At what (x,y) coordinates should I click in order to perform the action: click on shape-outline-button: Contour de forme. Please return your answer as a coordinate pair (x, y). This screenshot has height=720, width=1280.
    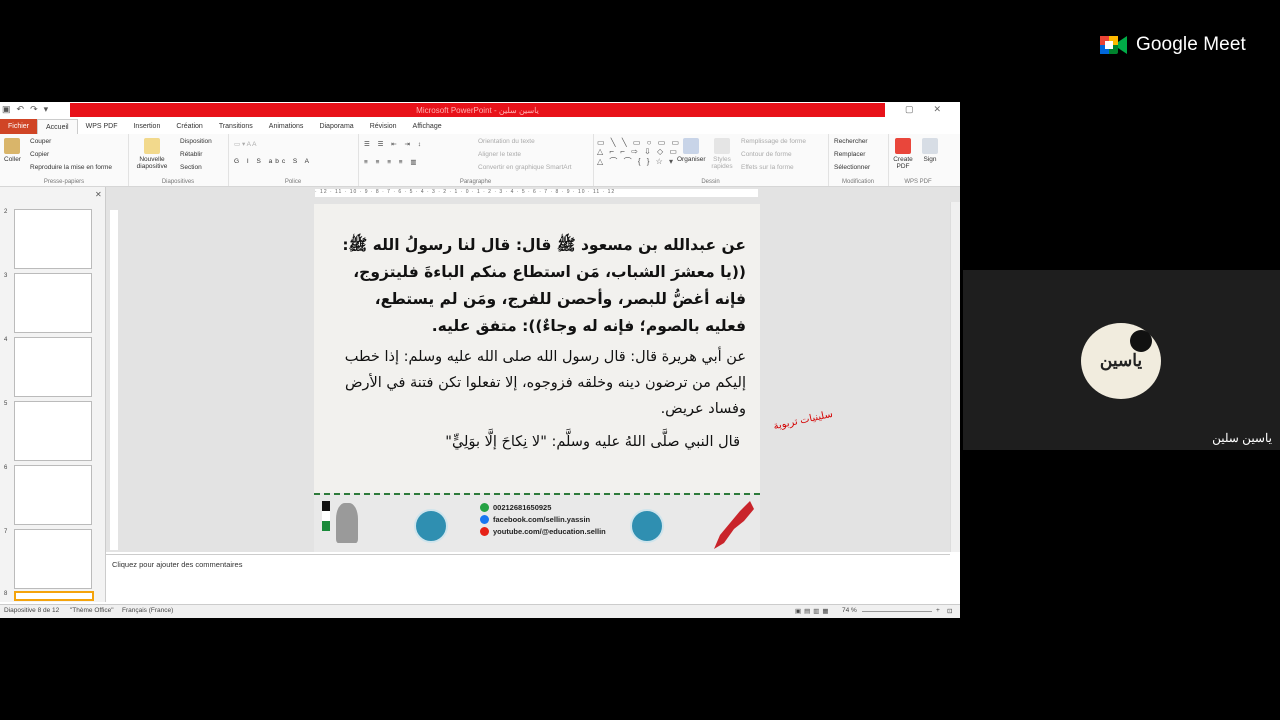
    Looking at the image, I should click on (766, 154).